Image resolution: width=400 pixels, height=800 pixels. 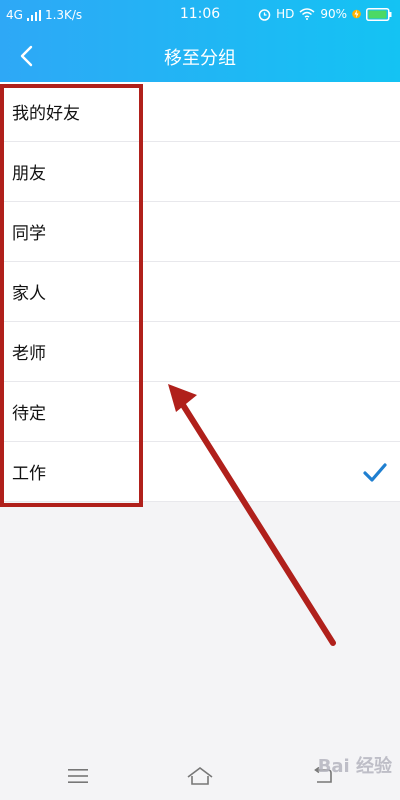 I want to click on check-icon, so click(x=375, y=472).